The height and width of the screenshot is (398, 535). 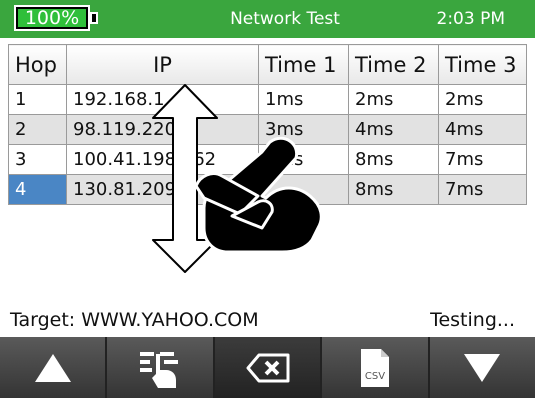 I want to click on cell-ip: 192.168.1, so click(x=162, y=99).